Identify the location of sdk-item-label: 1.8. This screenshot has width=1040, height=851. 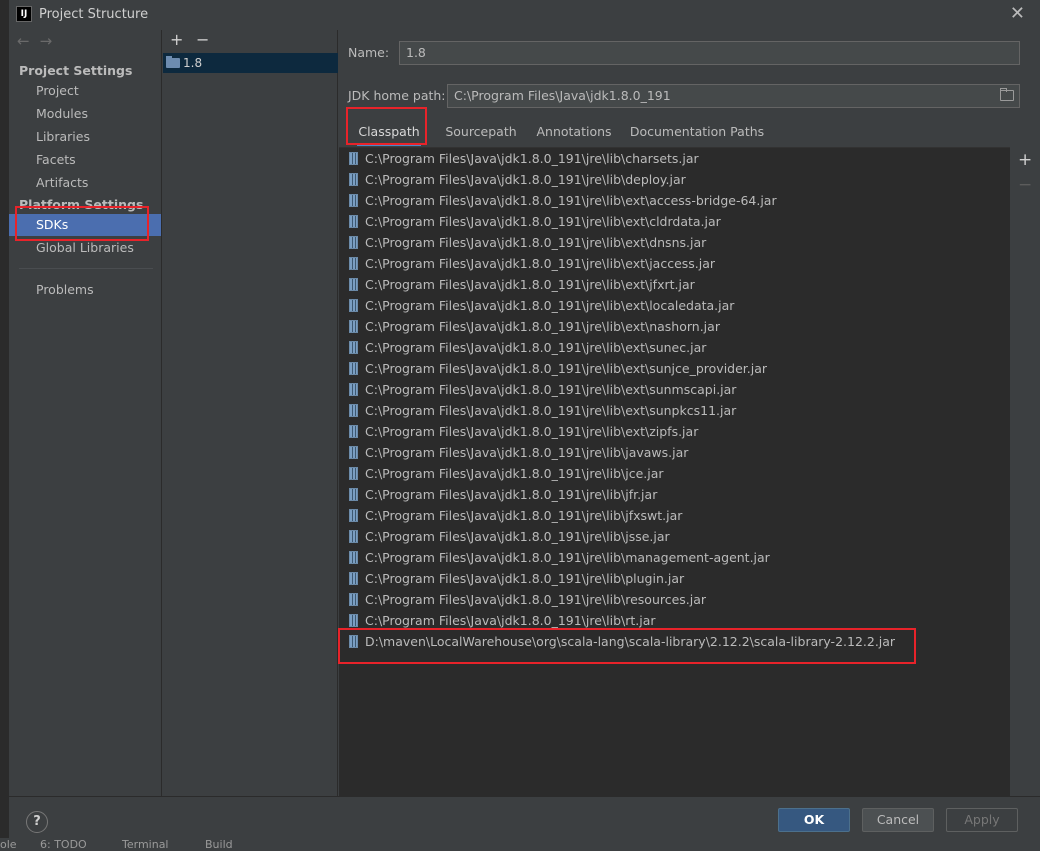
(193, 63).